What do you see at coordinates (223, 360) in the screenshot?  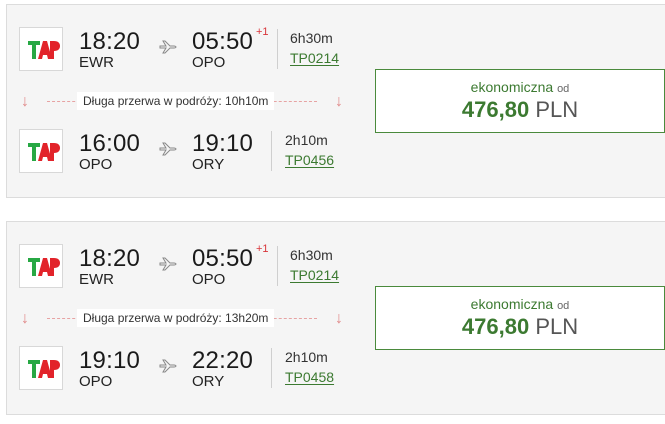 I see `arrival-time: 22:20` at bounding box center [223, 360].